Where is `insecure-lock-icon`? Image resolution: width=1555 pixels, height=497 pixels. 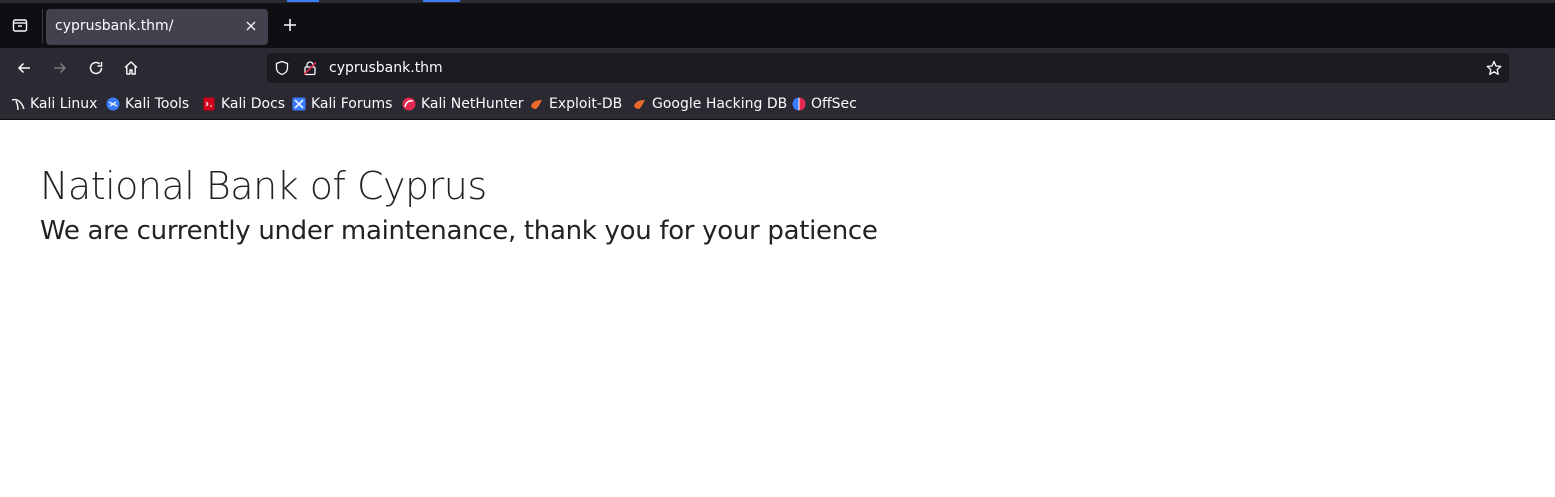 insecure-lock-icon is located at coordinates (310, 68).